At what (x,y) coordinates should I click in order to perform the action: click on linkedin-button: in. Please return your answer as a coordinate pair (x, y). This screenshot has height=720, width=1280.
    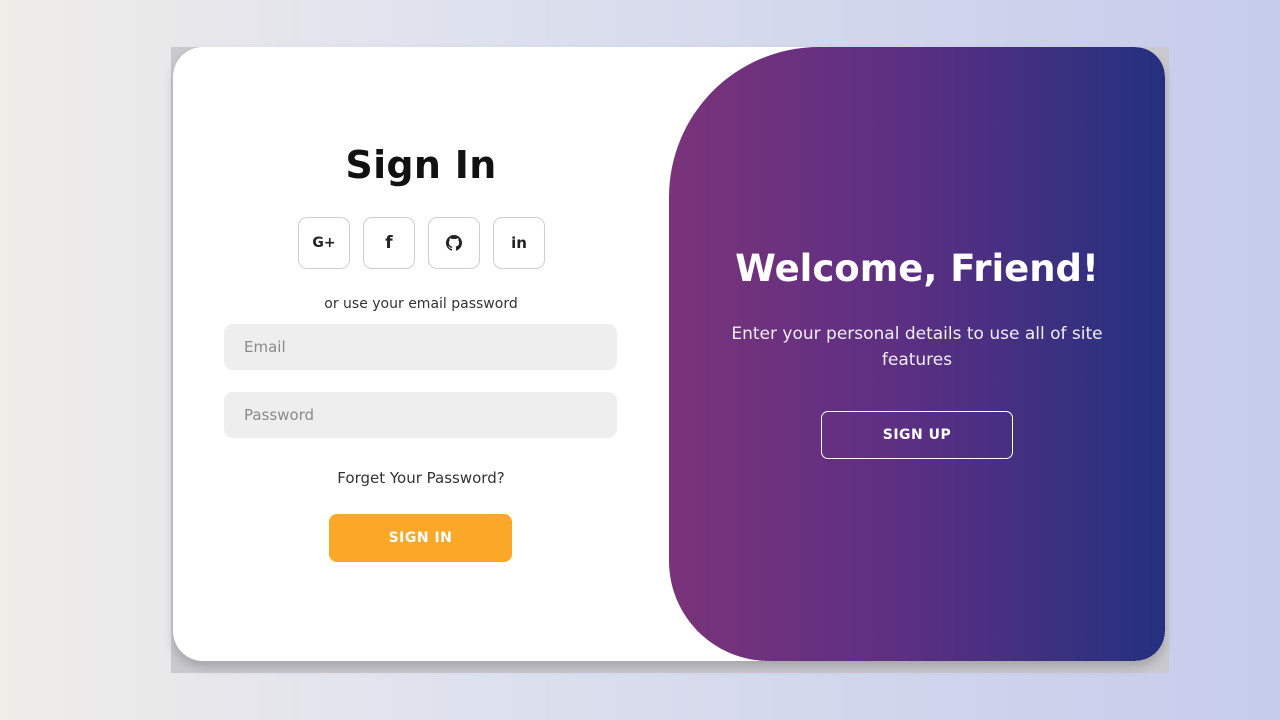
    Looking at the image, I should click on (519, 243).